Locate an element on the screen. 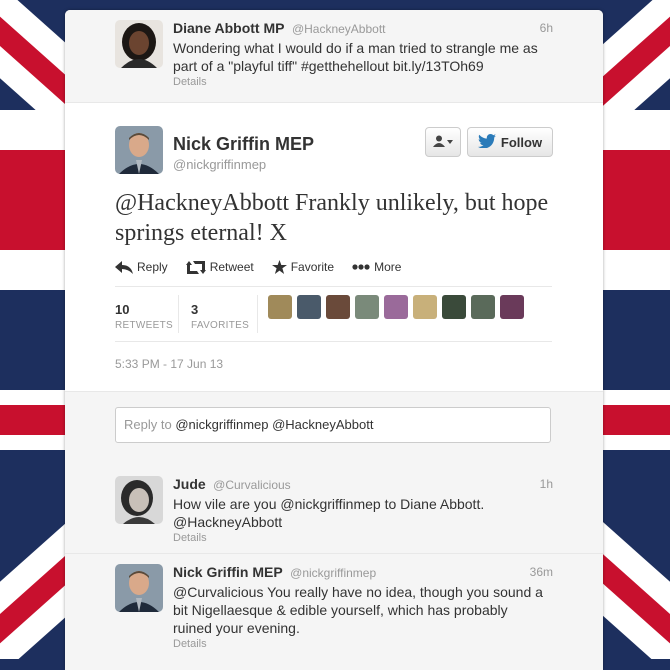  retweet-label: Retweet is located at coordinates (231, 267).